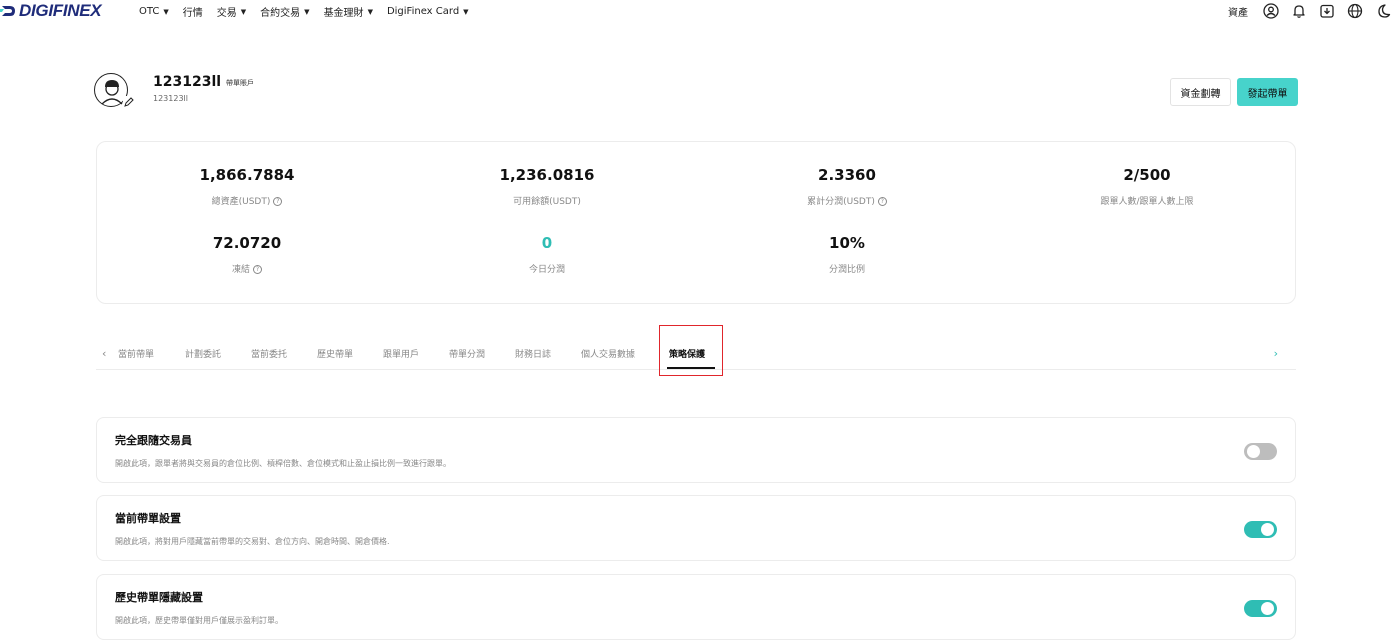 The image size is (1398, 642). I want to click on stat-label-text: 可用餘額(USDT), so click(547, 202).